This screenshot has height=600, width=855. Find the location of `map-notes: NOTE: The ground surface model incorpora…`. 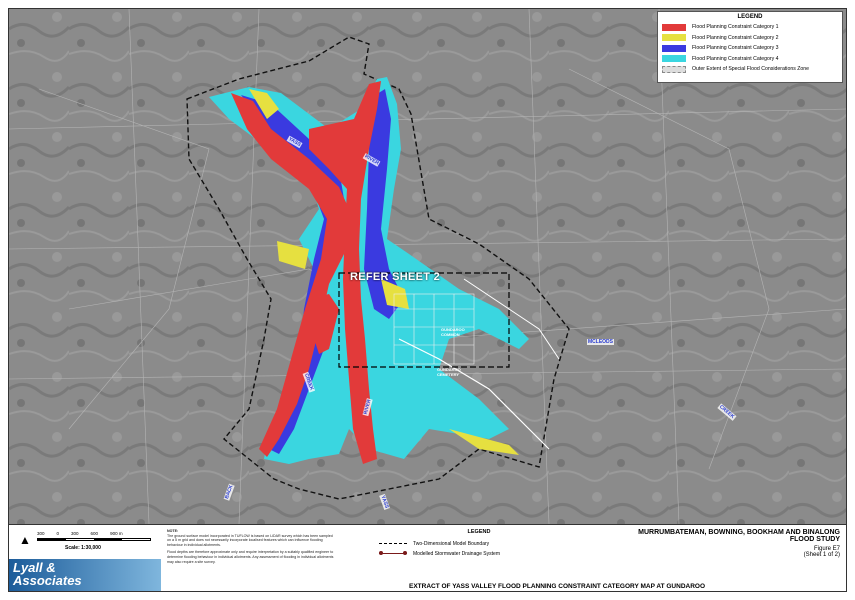

map-notes: NOTE: The ground surface model incorpora… is located at coordinates (252, 546).